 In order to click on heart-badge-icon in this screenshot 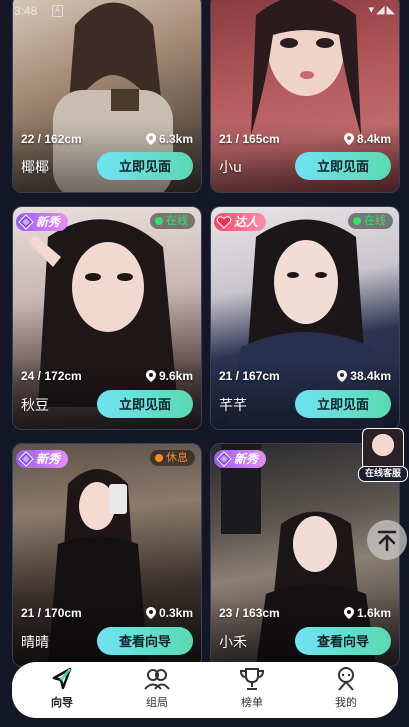, I will do `click(224, 222)`.